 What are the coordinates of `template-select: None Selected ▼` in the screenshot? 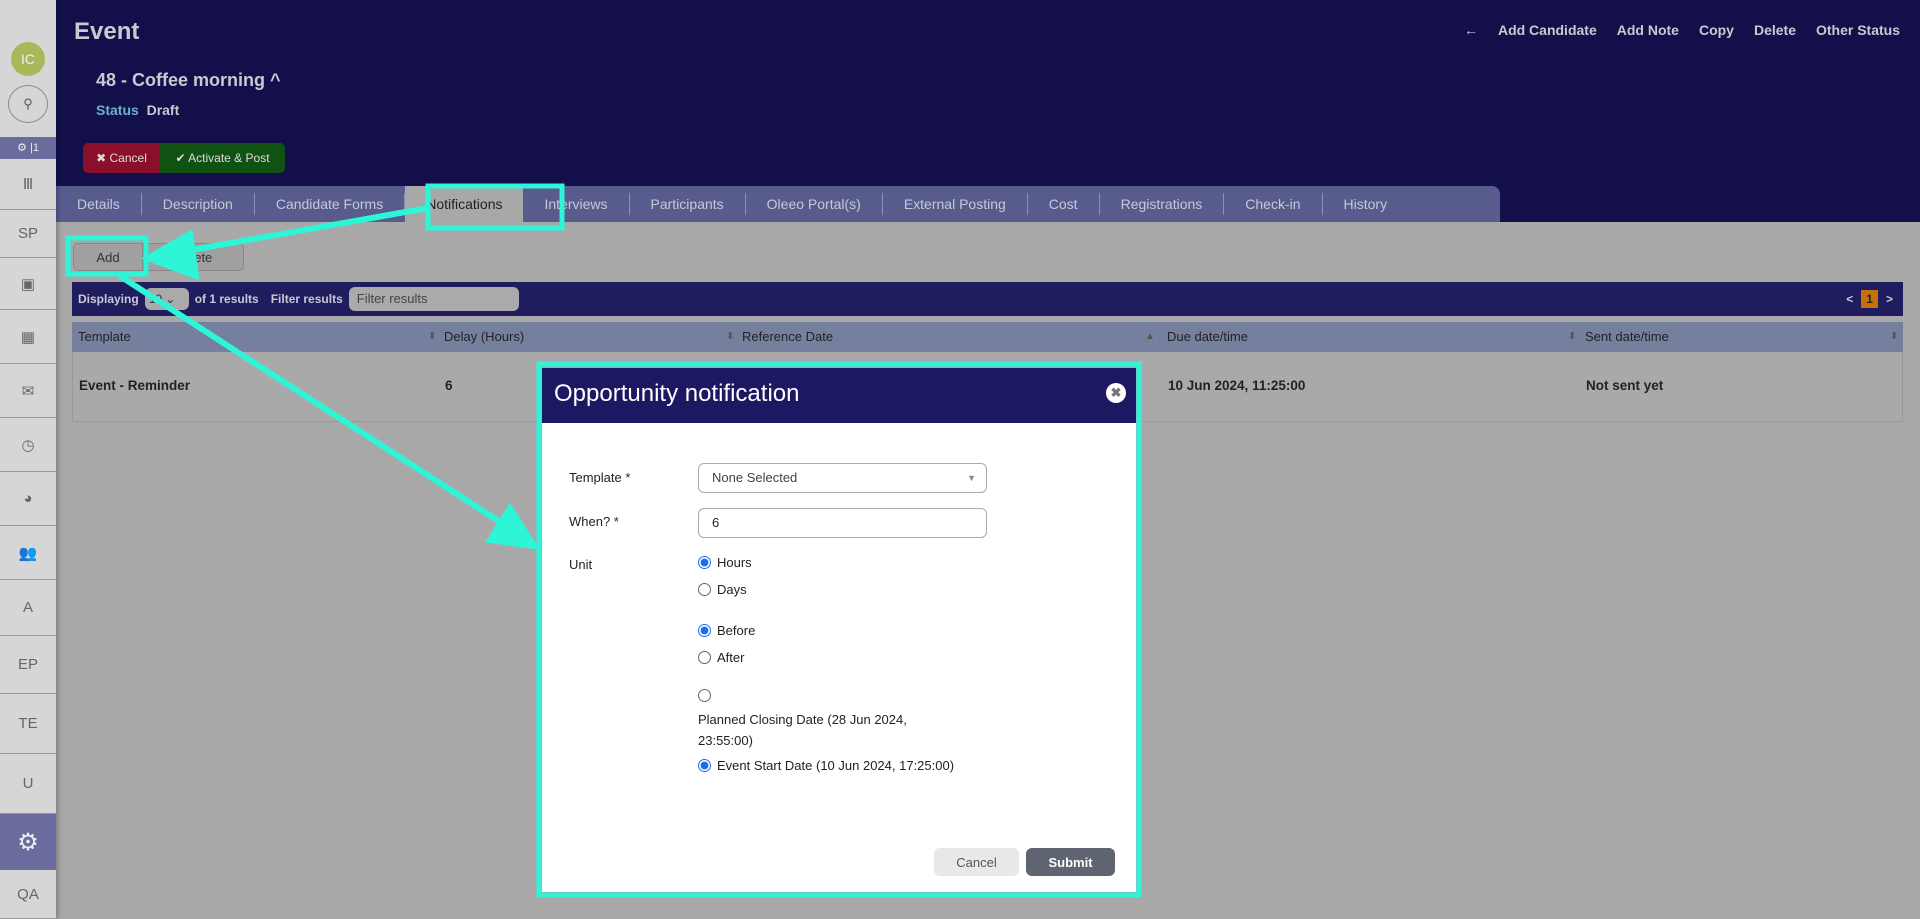 It's located at (842, 478).